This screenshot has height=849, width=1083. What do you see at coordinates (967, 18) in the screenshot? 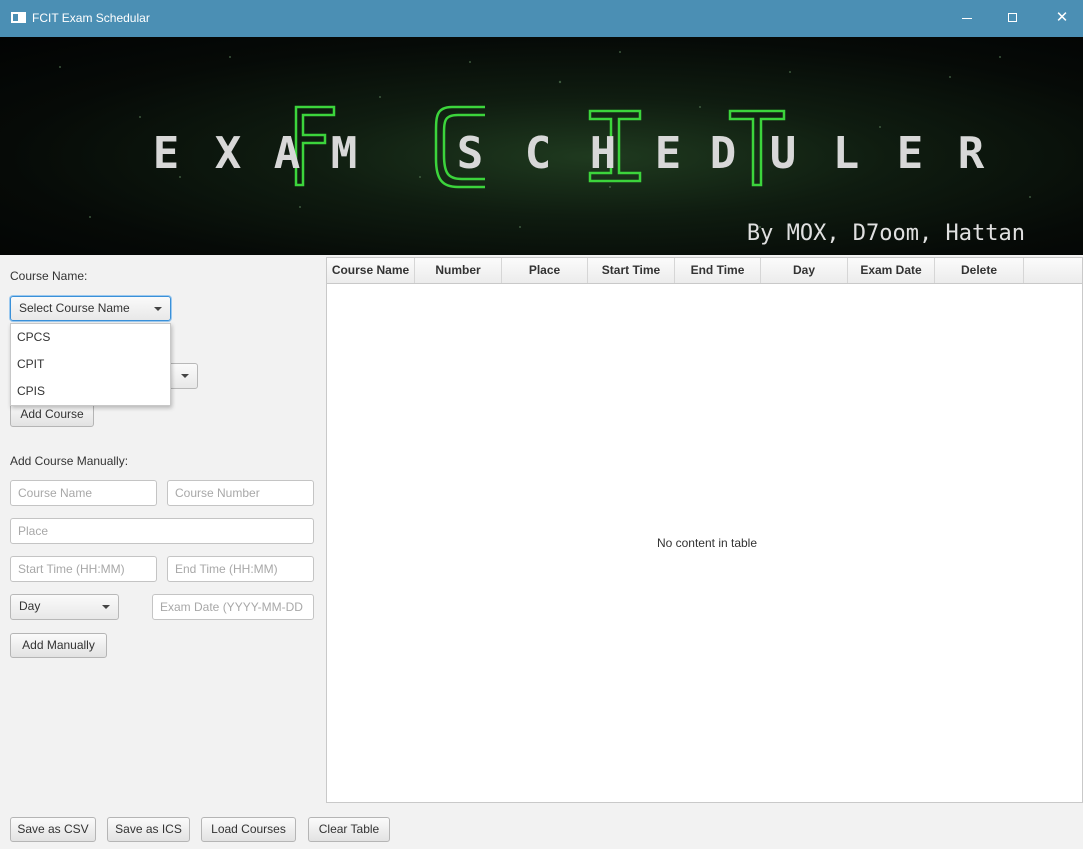
I see `minimize-icon` at bounding box center [967, 18].